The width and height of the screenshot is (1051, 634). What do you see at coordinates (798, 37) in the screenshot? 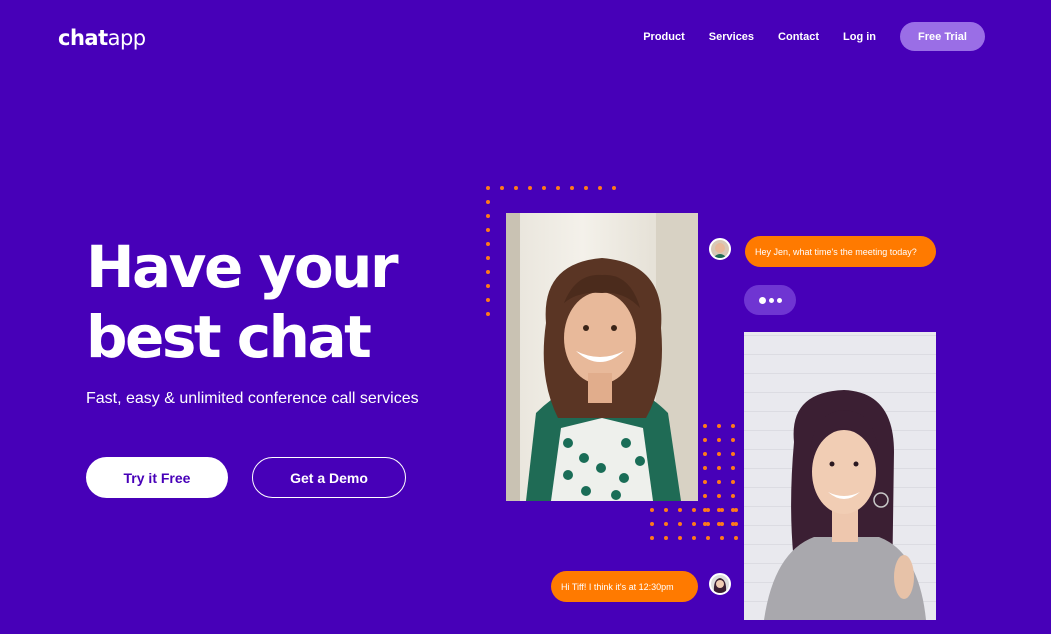
I see `nav-contact: Contact` at bounding box center [798, 37].